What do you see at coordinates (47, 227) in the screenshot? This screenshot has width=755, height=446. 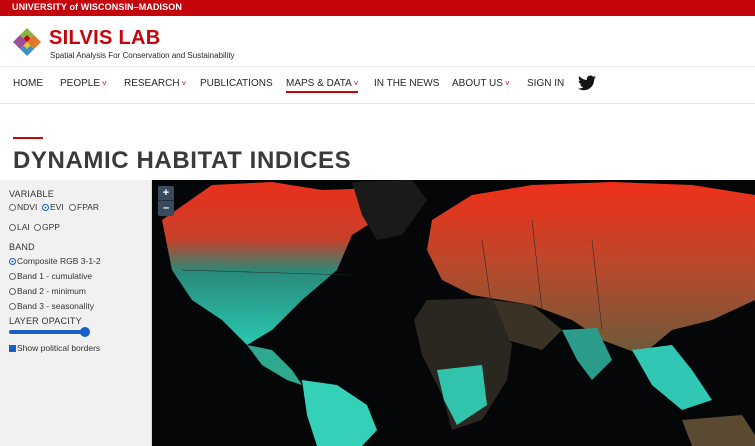 I see `variable-option-gpp: GPP` at bounding box center [47, 227].